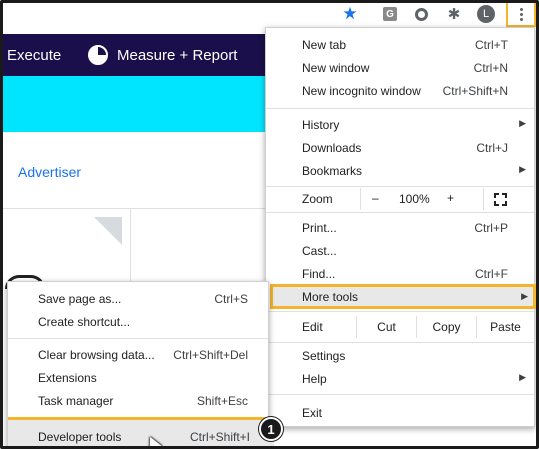 The height and width of the screenshot is (449, 539). I want to click on menu-item-label: History, so click(321, 125).